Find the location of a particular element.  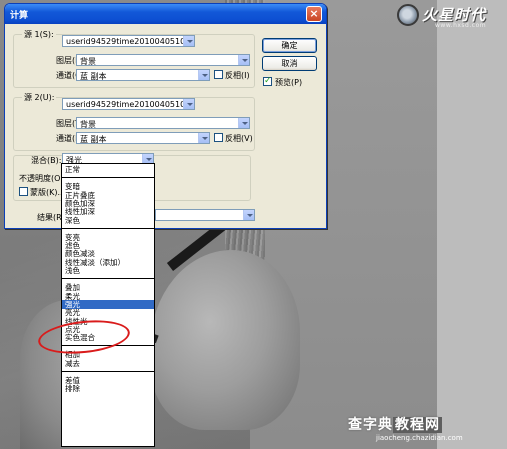

watermark: 查字典 教程网 jiaocheng.chazidian.com is located at coordinates (423, 431).